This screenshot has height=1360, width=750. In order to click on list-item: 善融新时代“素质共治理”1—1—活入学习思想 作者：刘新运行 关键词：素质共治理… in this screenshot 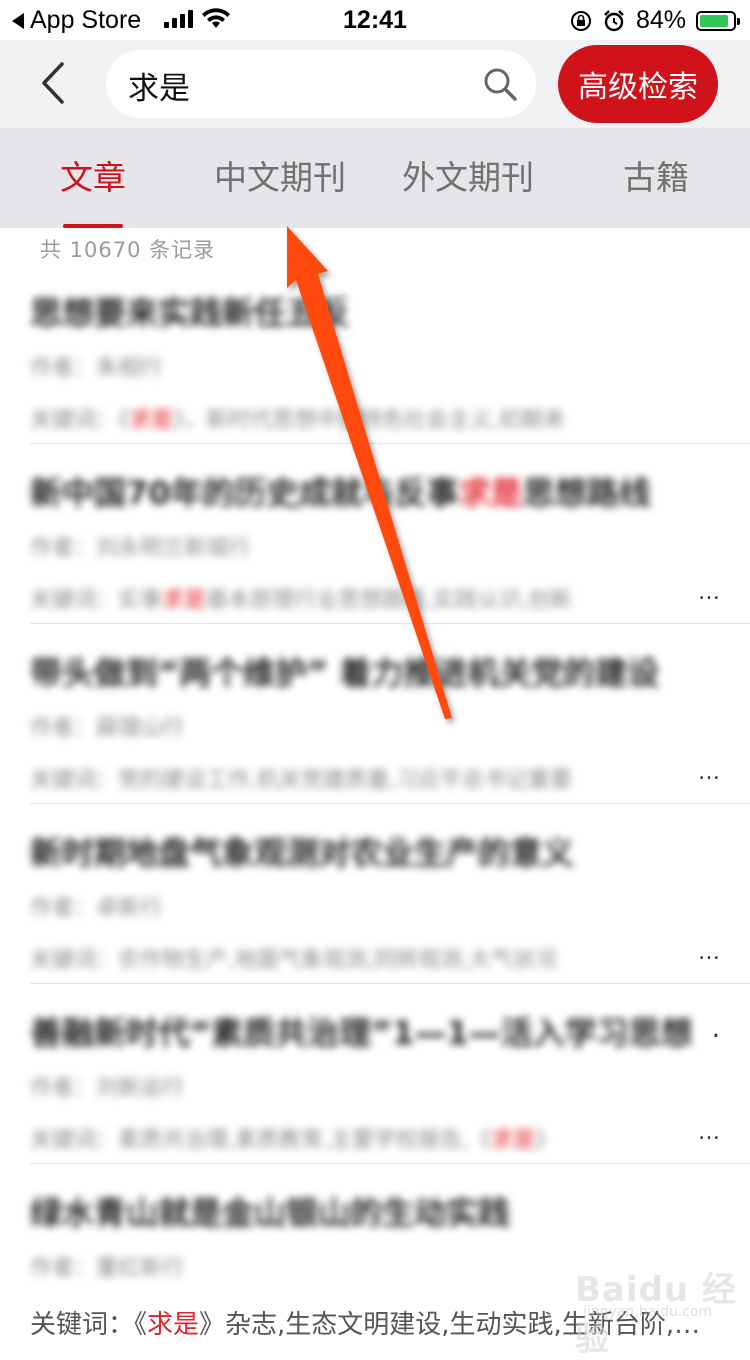, I will do `click(375, 1074)`.